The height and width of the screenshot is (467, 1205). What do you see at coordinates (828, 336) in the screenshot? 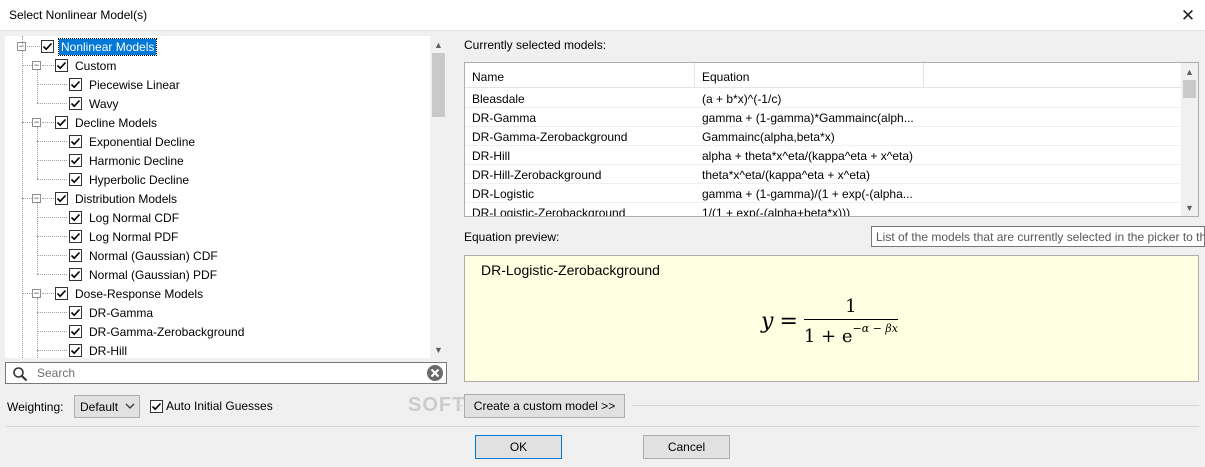
I see `denominator-base: 1 + e` at bounding box center [828, 336].